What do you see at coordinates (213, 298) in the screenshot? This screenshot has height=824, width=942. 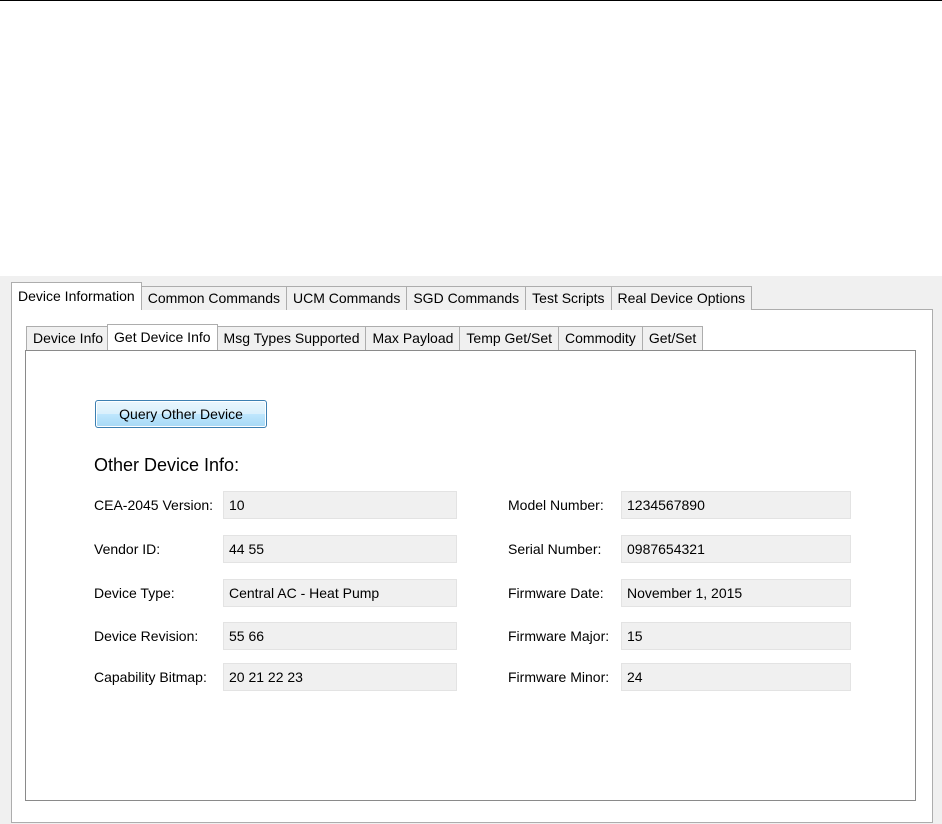 I see `tab-common-commands: Common Commands` at bounding box center [213, 298].